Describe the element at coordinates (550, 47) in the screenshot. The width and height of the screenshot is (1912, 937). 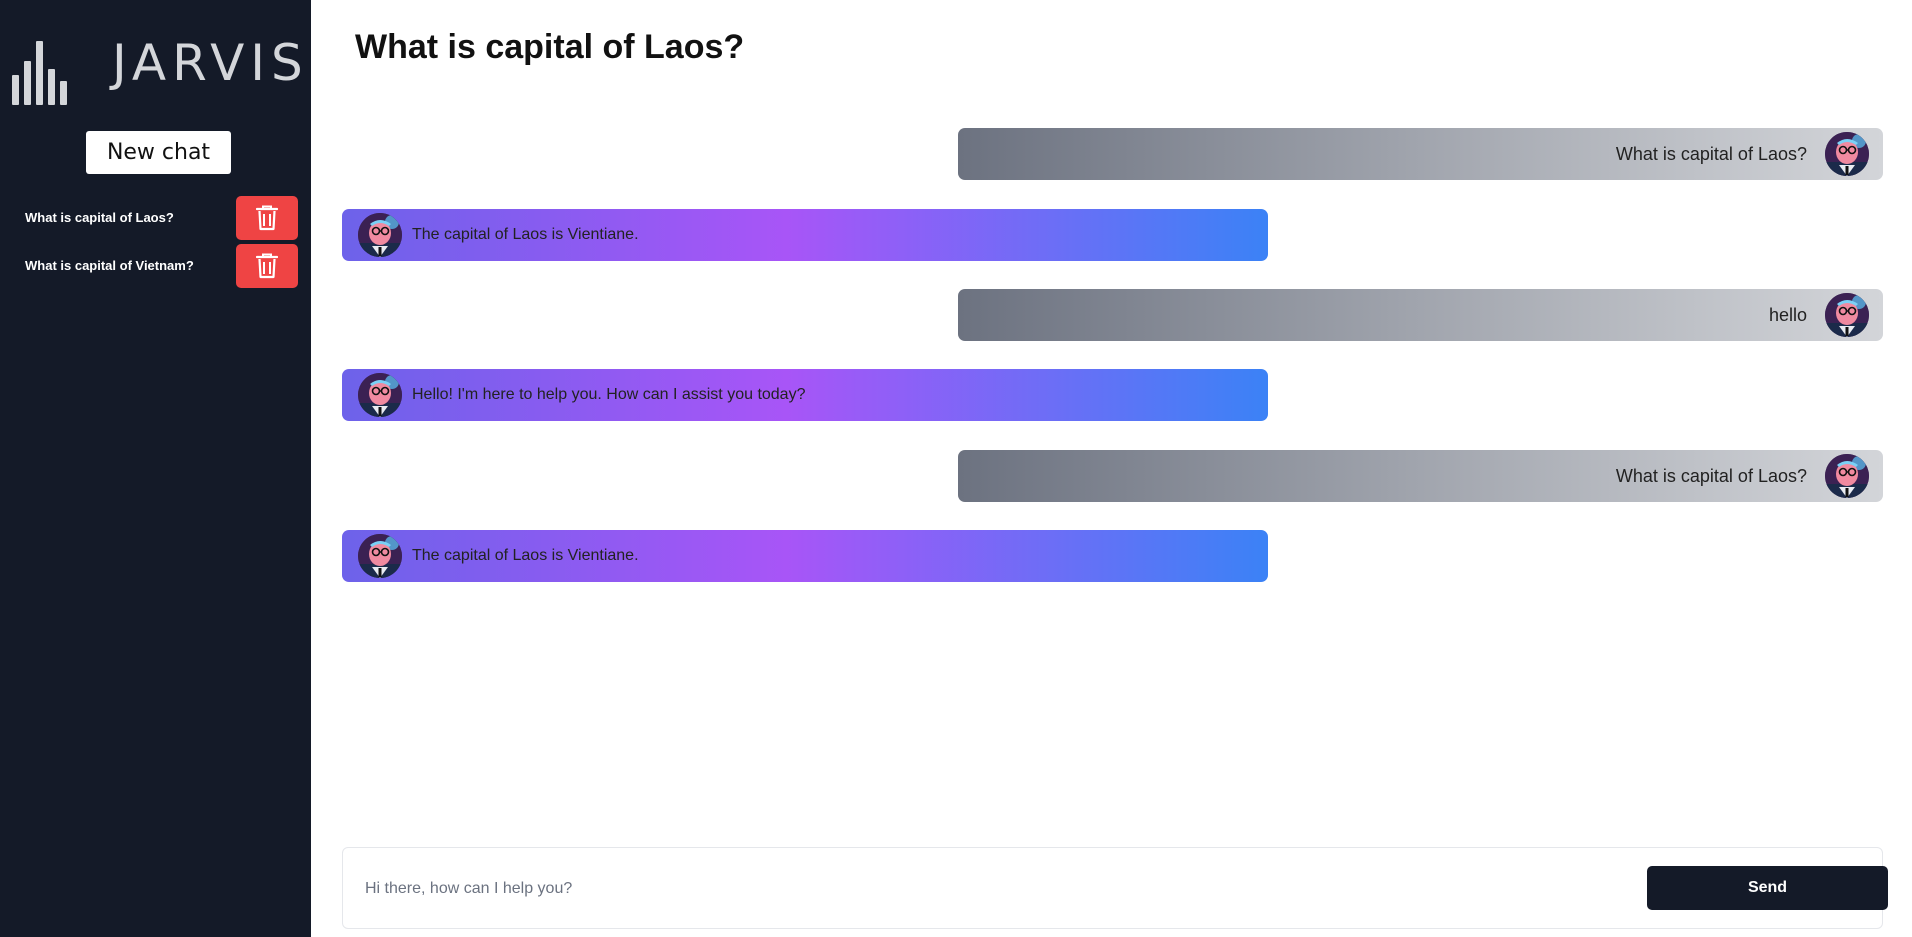
I see `page-title: What is capital of Laos?` at that location.